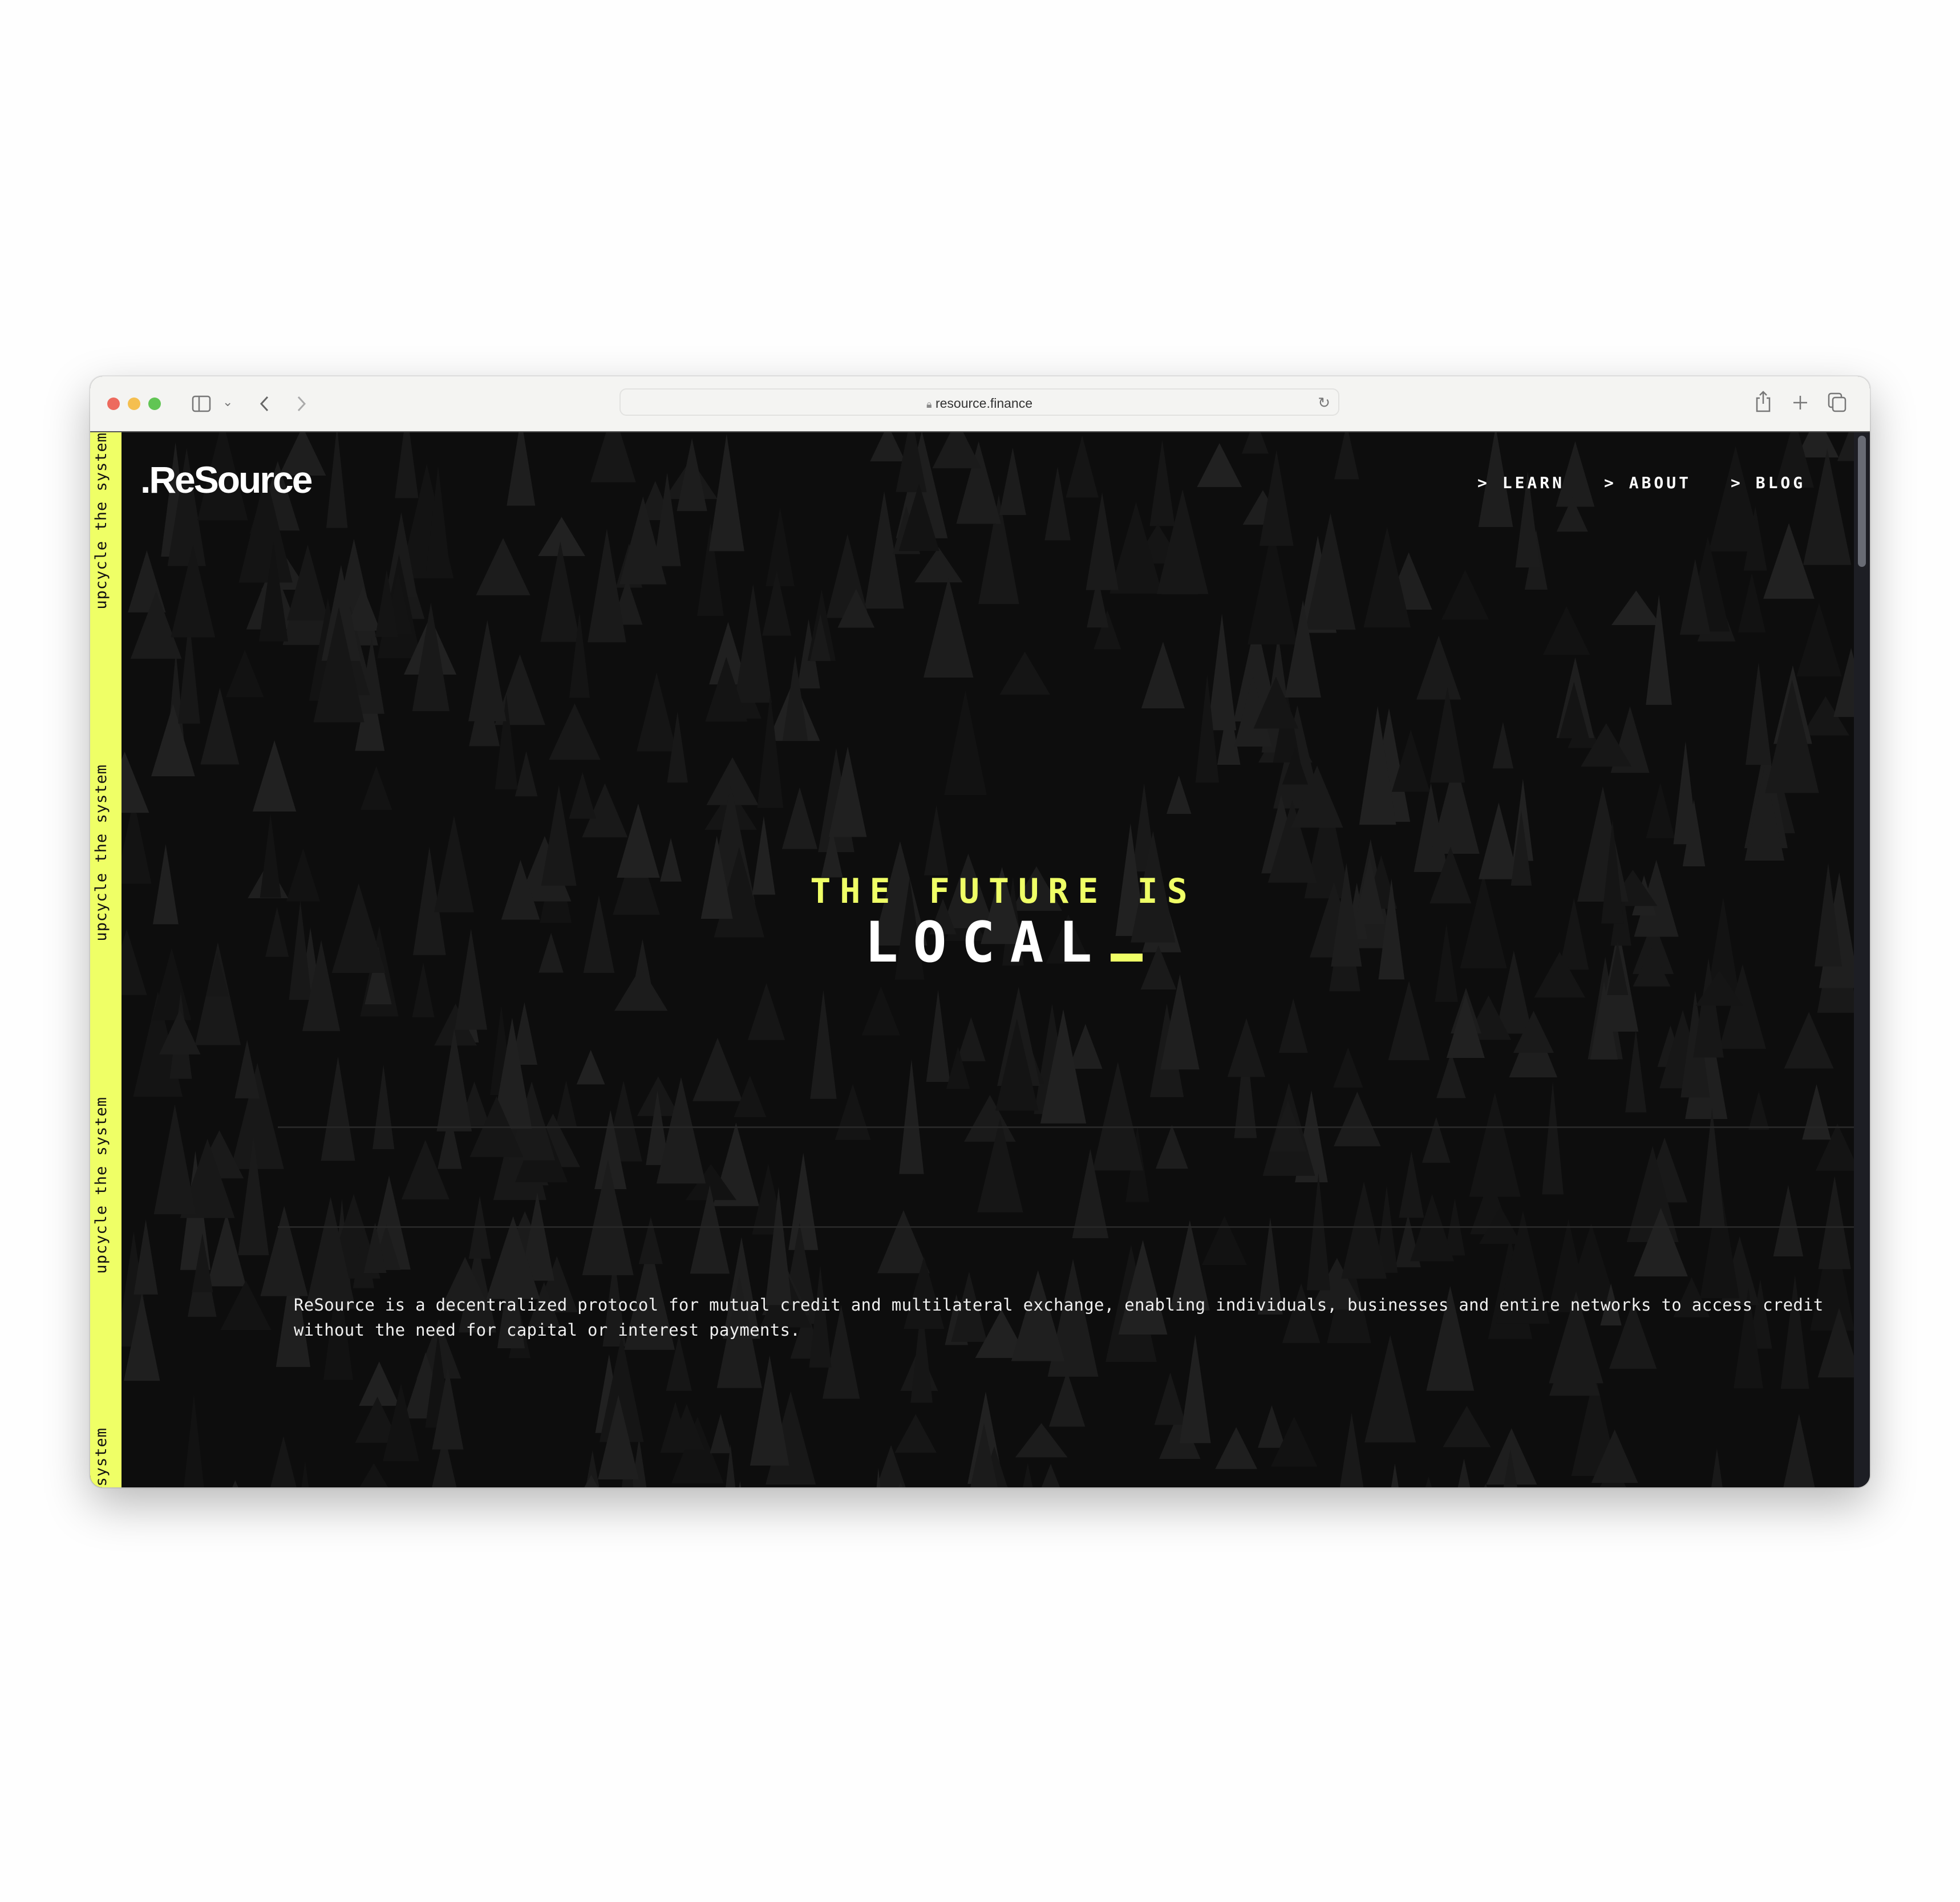  I want to click on chevron-down-icon: ⌄, so click(227, 402).